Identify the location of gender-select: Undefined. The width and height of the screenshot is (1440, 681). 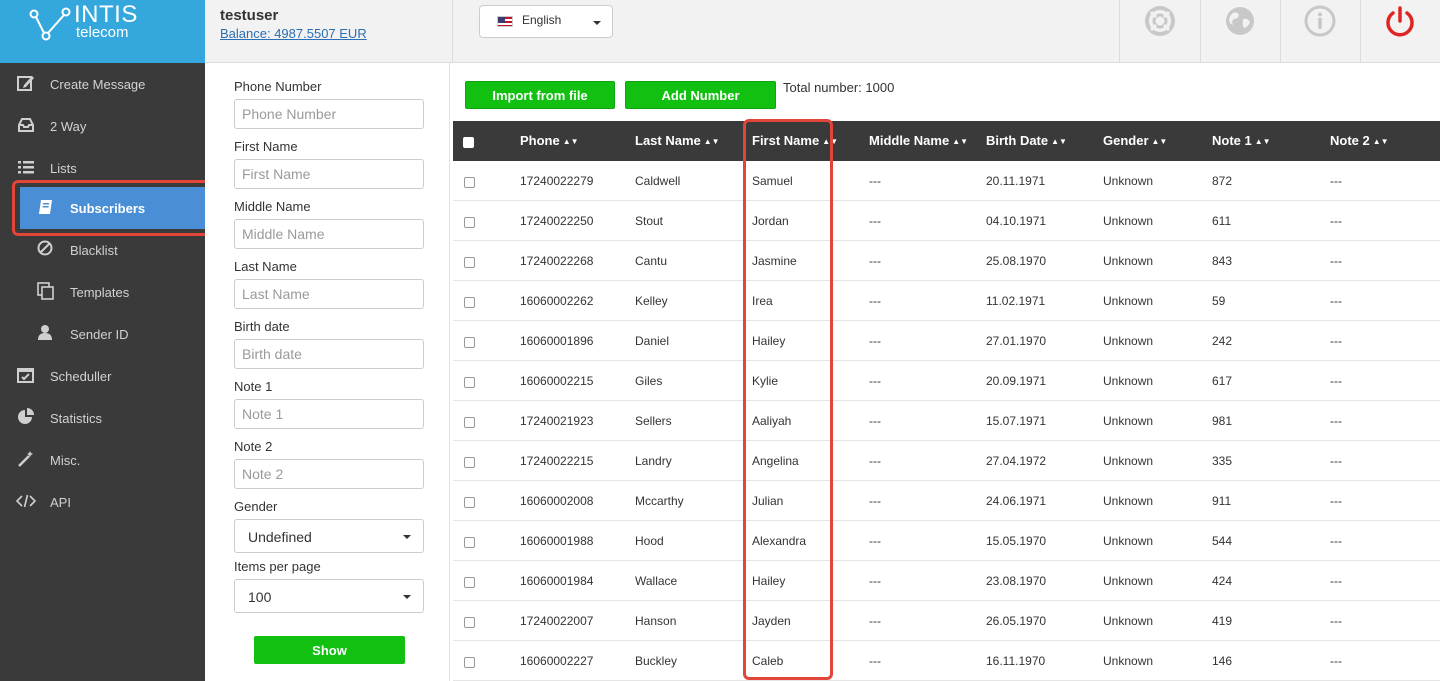
(329, 536).